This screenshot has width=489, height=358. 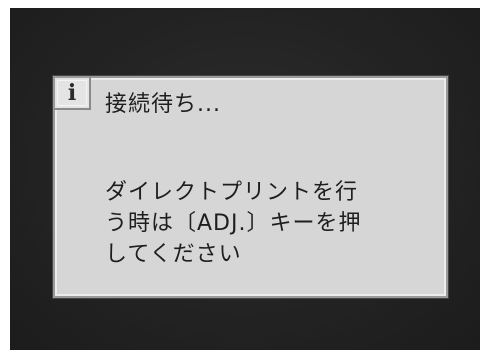 I want to click on dialog-message: ダイレクトプリントを行 う時は〔ADJ.〕キーを押 してください, so click(x=233, y=223).